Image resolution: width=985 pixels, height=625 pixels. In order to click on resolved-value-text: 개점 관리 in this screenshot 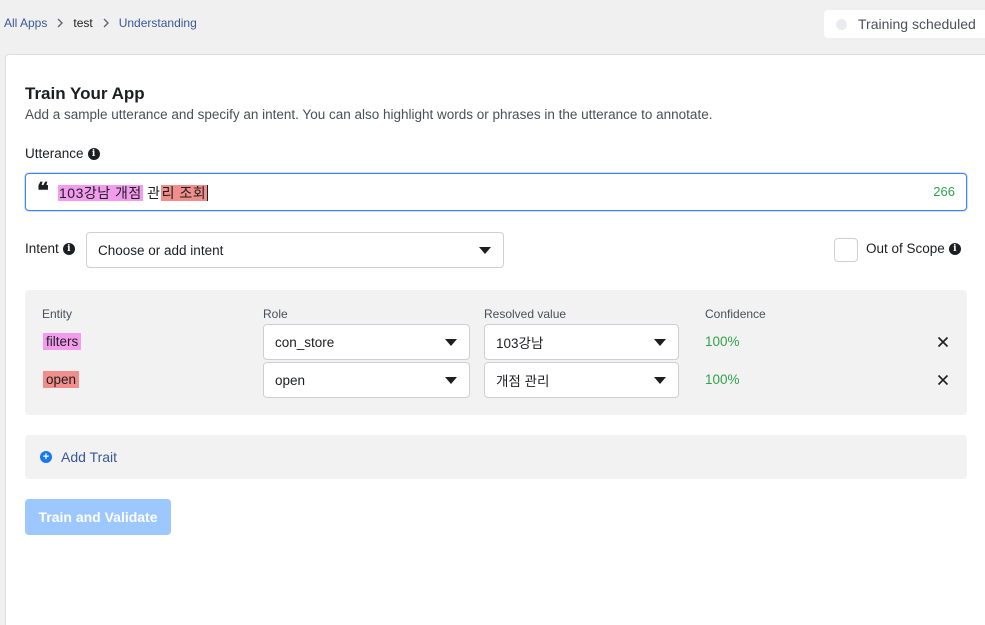, I will do `click(523, 381)`.